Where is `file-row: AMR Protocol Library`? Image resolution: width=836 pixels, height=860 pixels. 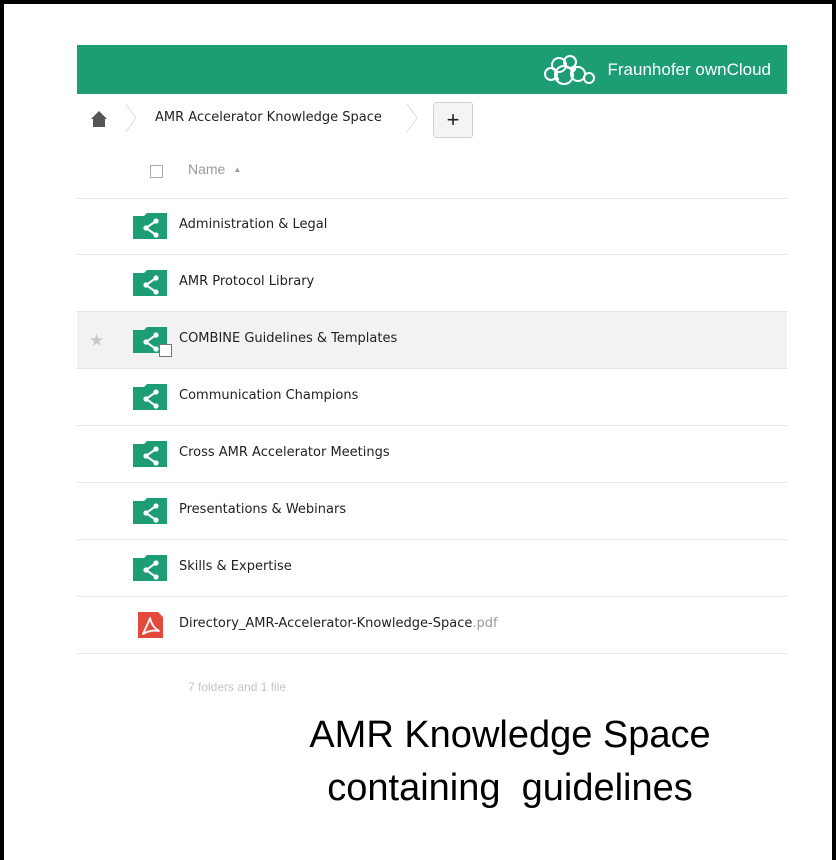
file-row: AMR Protocol Library is located at coordinates (432, 283).